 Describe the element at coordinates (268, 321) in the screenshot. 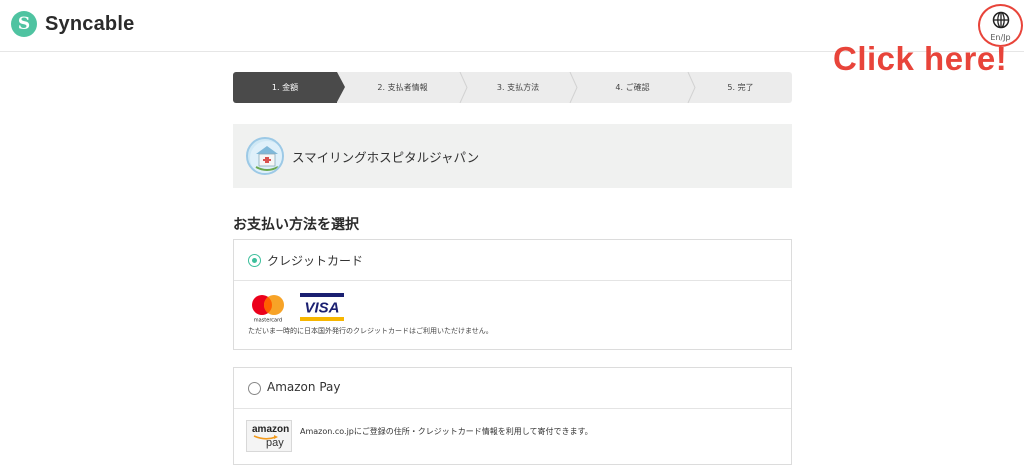

I see `mastercard-wordmark: mastercard` at that location.